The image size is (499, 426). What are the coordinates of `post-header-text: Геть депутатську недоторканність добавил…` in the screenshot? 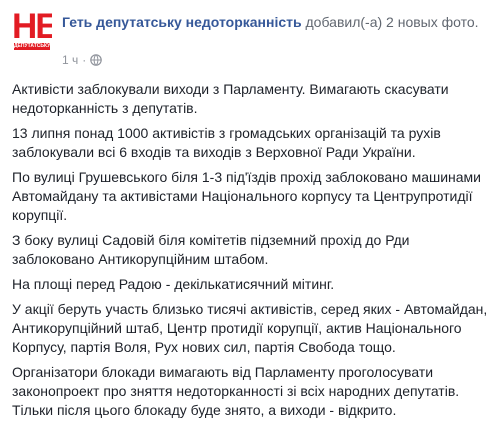 It's located at (277, 22).